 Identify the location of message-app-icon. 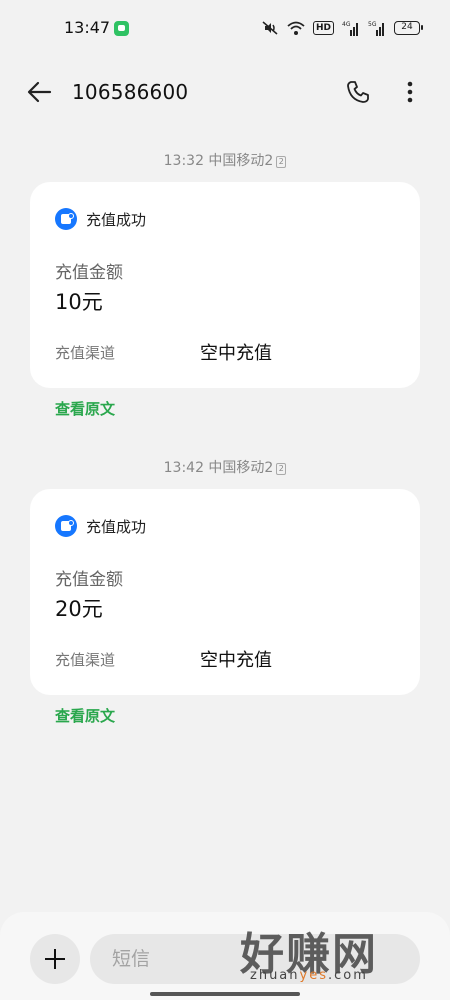
(121, 28).